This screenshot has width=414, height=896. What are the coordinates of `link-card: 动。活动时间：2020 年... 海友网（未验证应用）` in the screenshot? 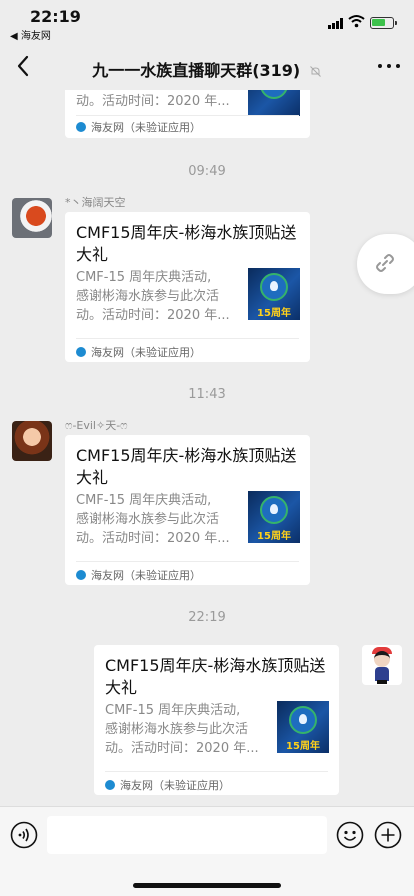 It's located at (187, 114).